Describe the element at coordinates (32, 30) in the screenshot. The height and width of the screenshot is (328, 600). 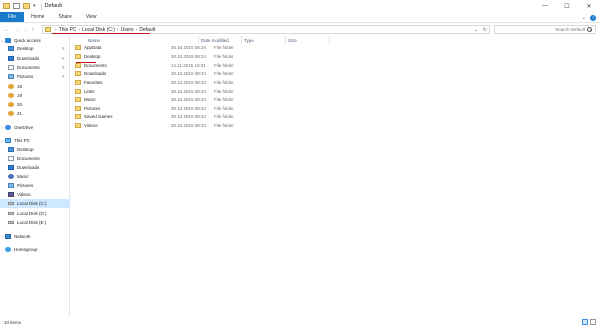
I see `up-arrow-icon: ↑` at that location.